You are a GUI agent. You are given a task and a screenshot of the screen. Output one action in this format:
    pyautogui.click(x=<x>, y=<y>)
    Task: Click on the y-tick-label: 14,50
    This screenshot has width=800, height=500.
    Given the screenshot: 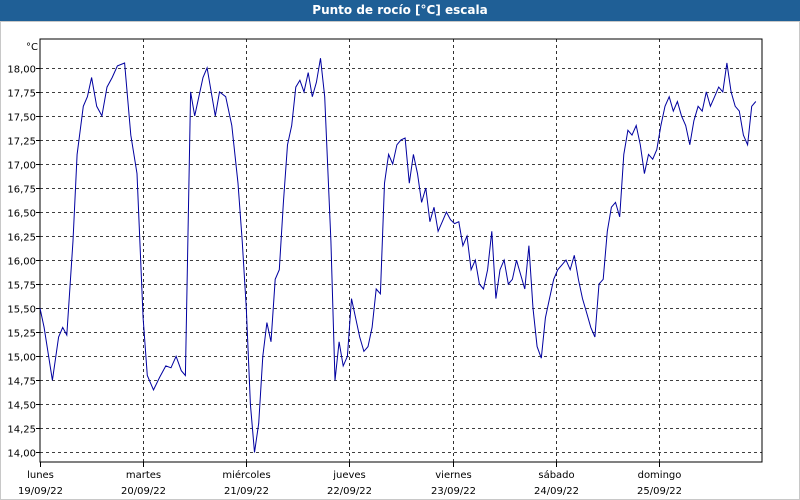 What is the action you would take?
    pyautogui.click(x=21, y=406)
    